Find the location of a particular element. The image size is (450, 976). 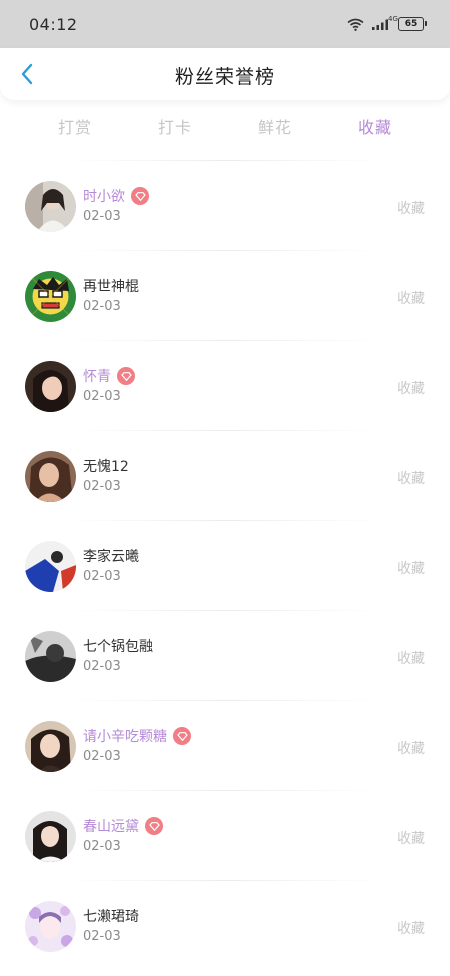

fan-name: 再世神棍 is located at coordinates (111, 287).